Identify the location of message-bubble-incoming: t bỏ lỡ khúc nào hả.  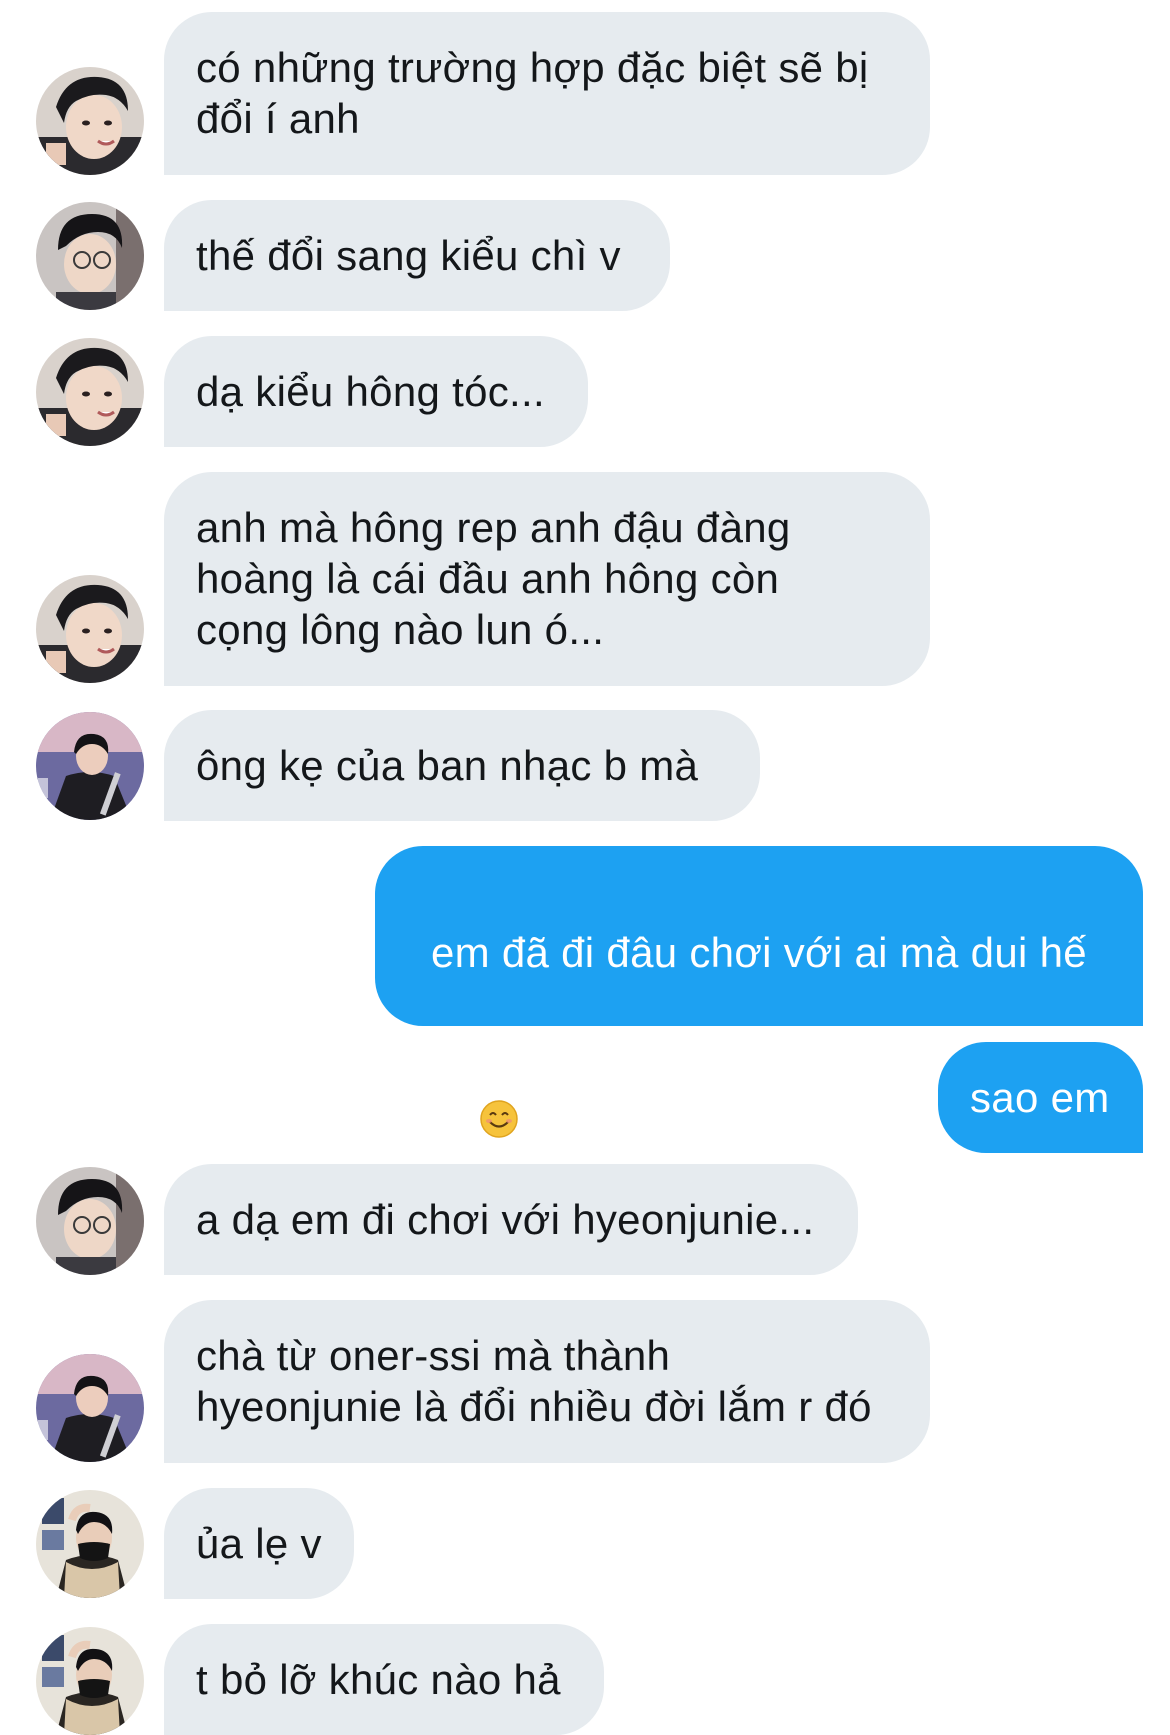
(384, 1679).